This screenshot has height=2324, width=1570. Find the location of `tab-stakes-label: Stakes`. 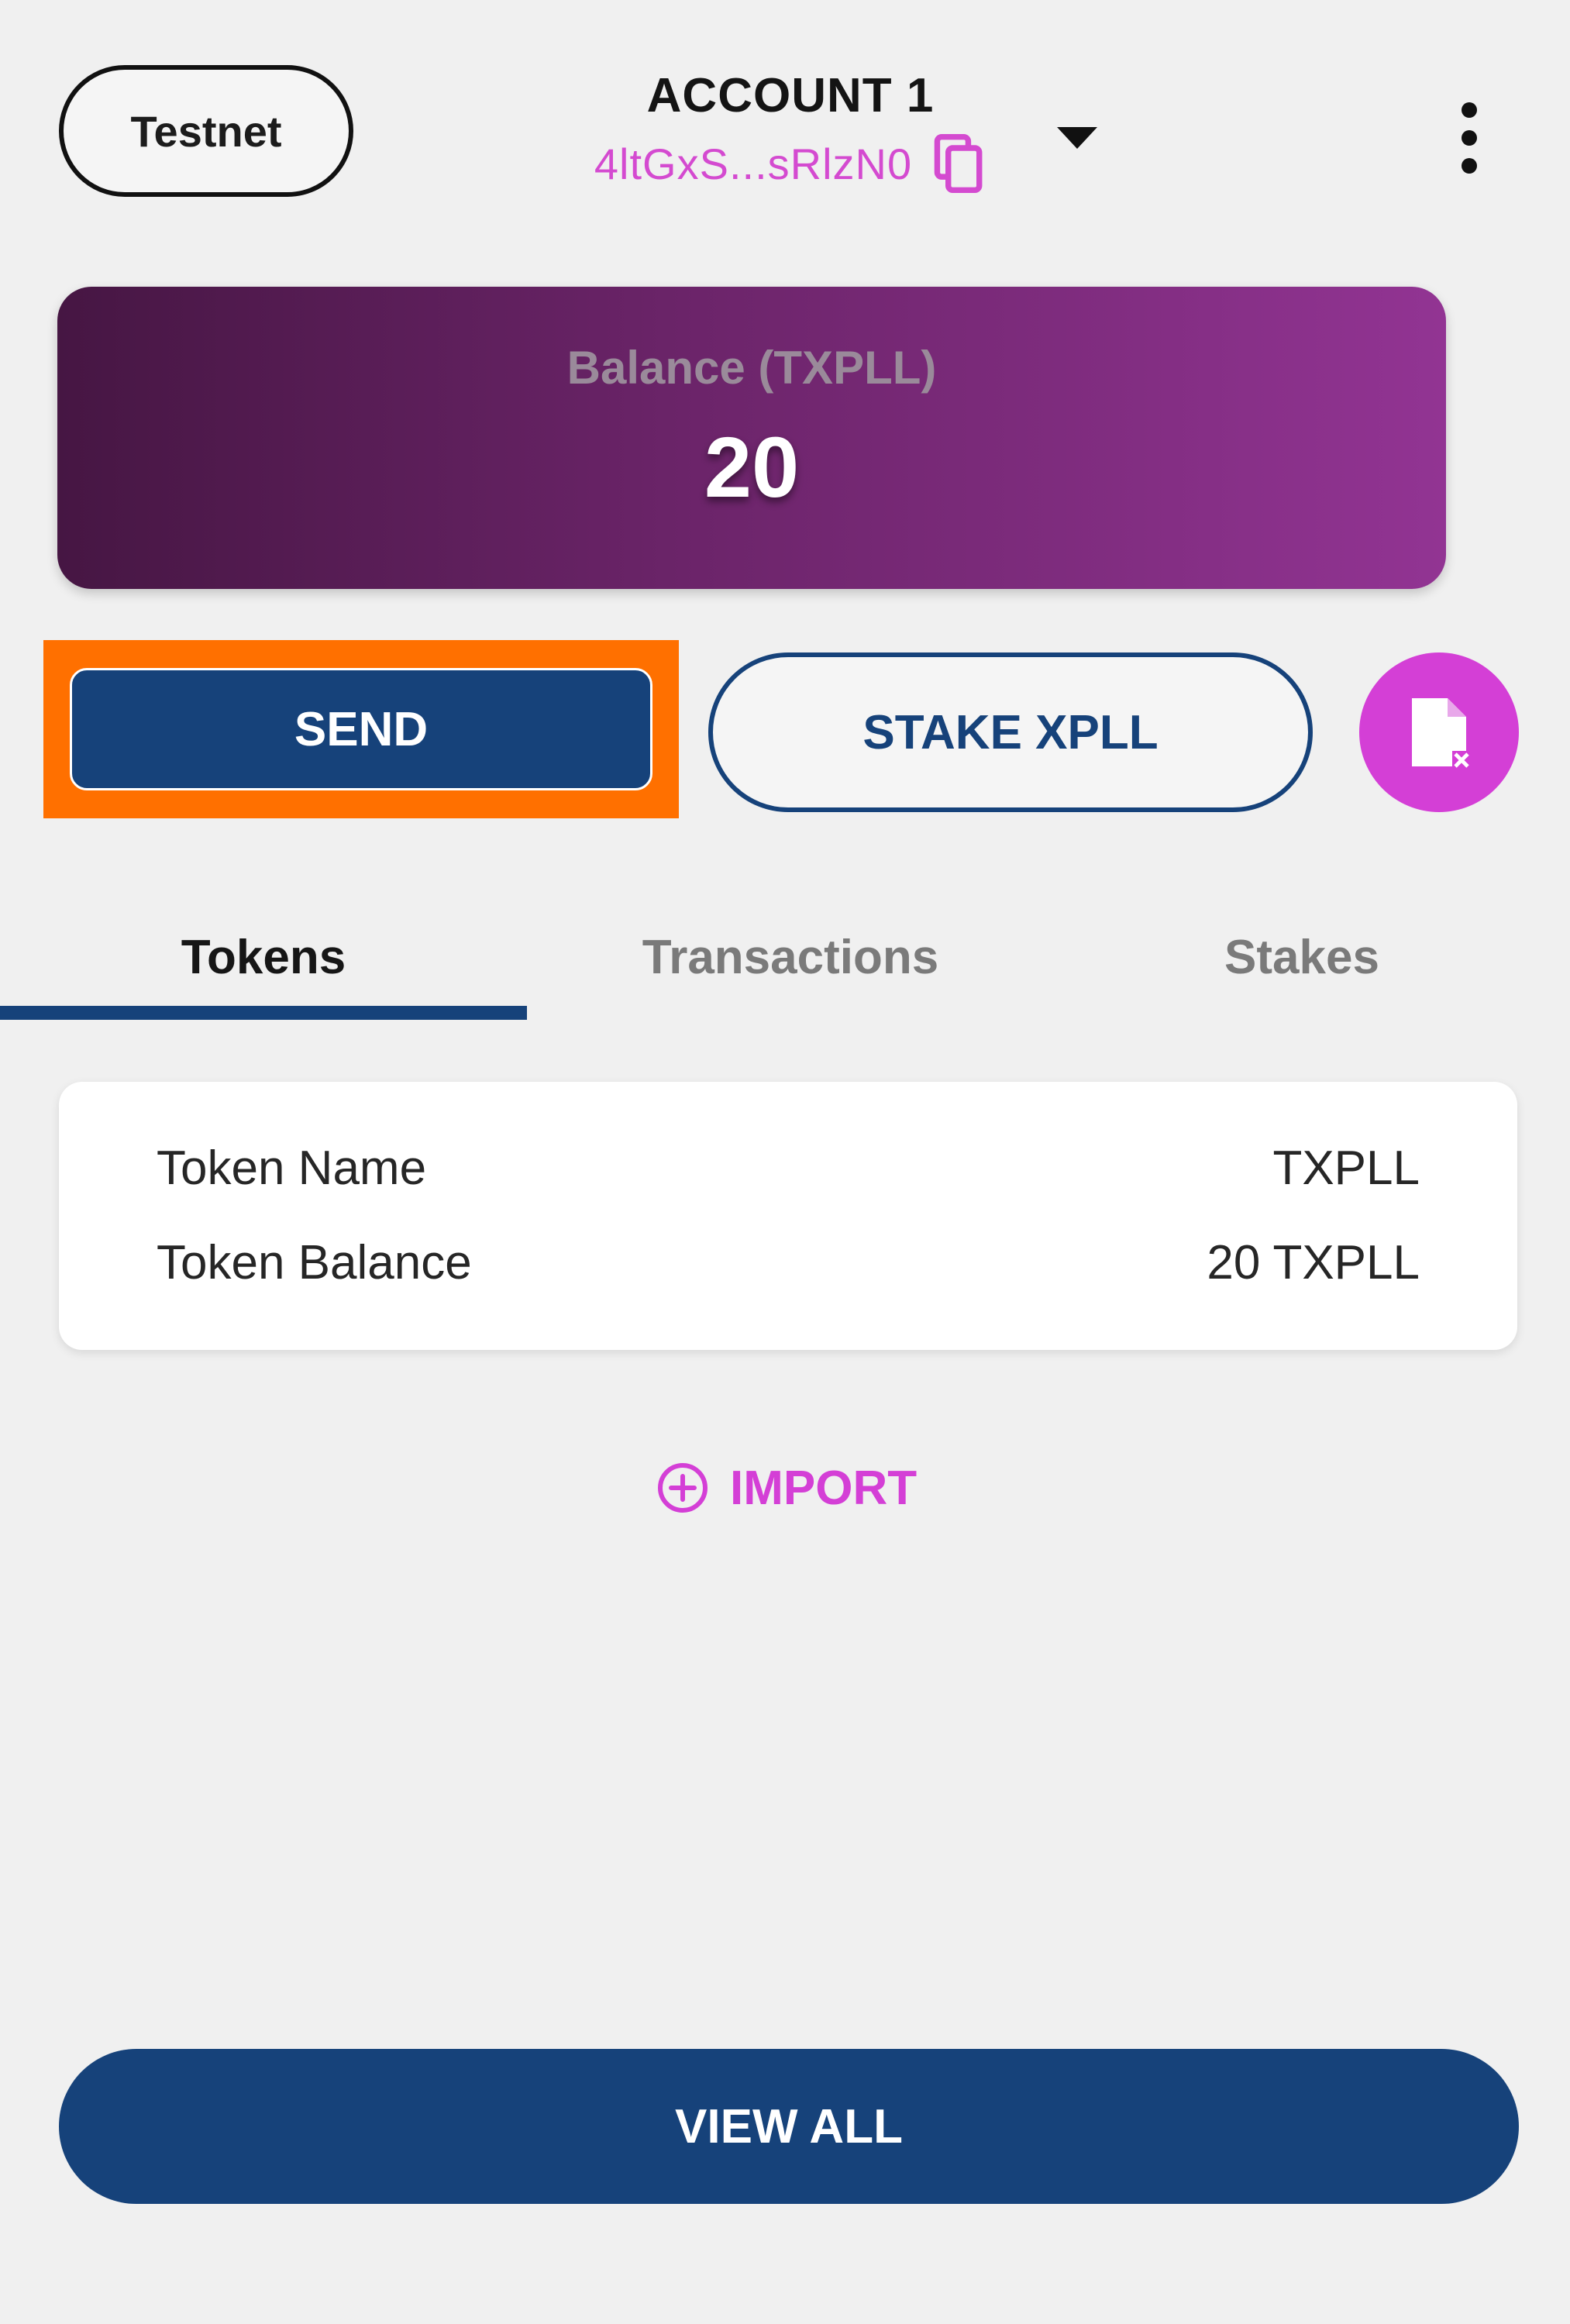

tab-stakes-label: Stakes is located at coordinates (1301, 957).